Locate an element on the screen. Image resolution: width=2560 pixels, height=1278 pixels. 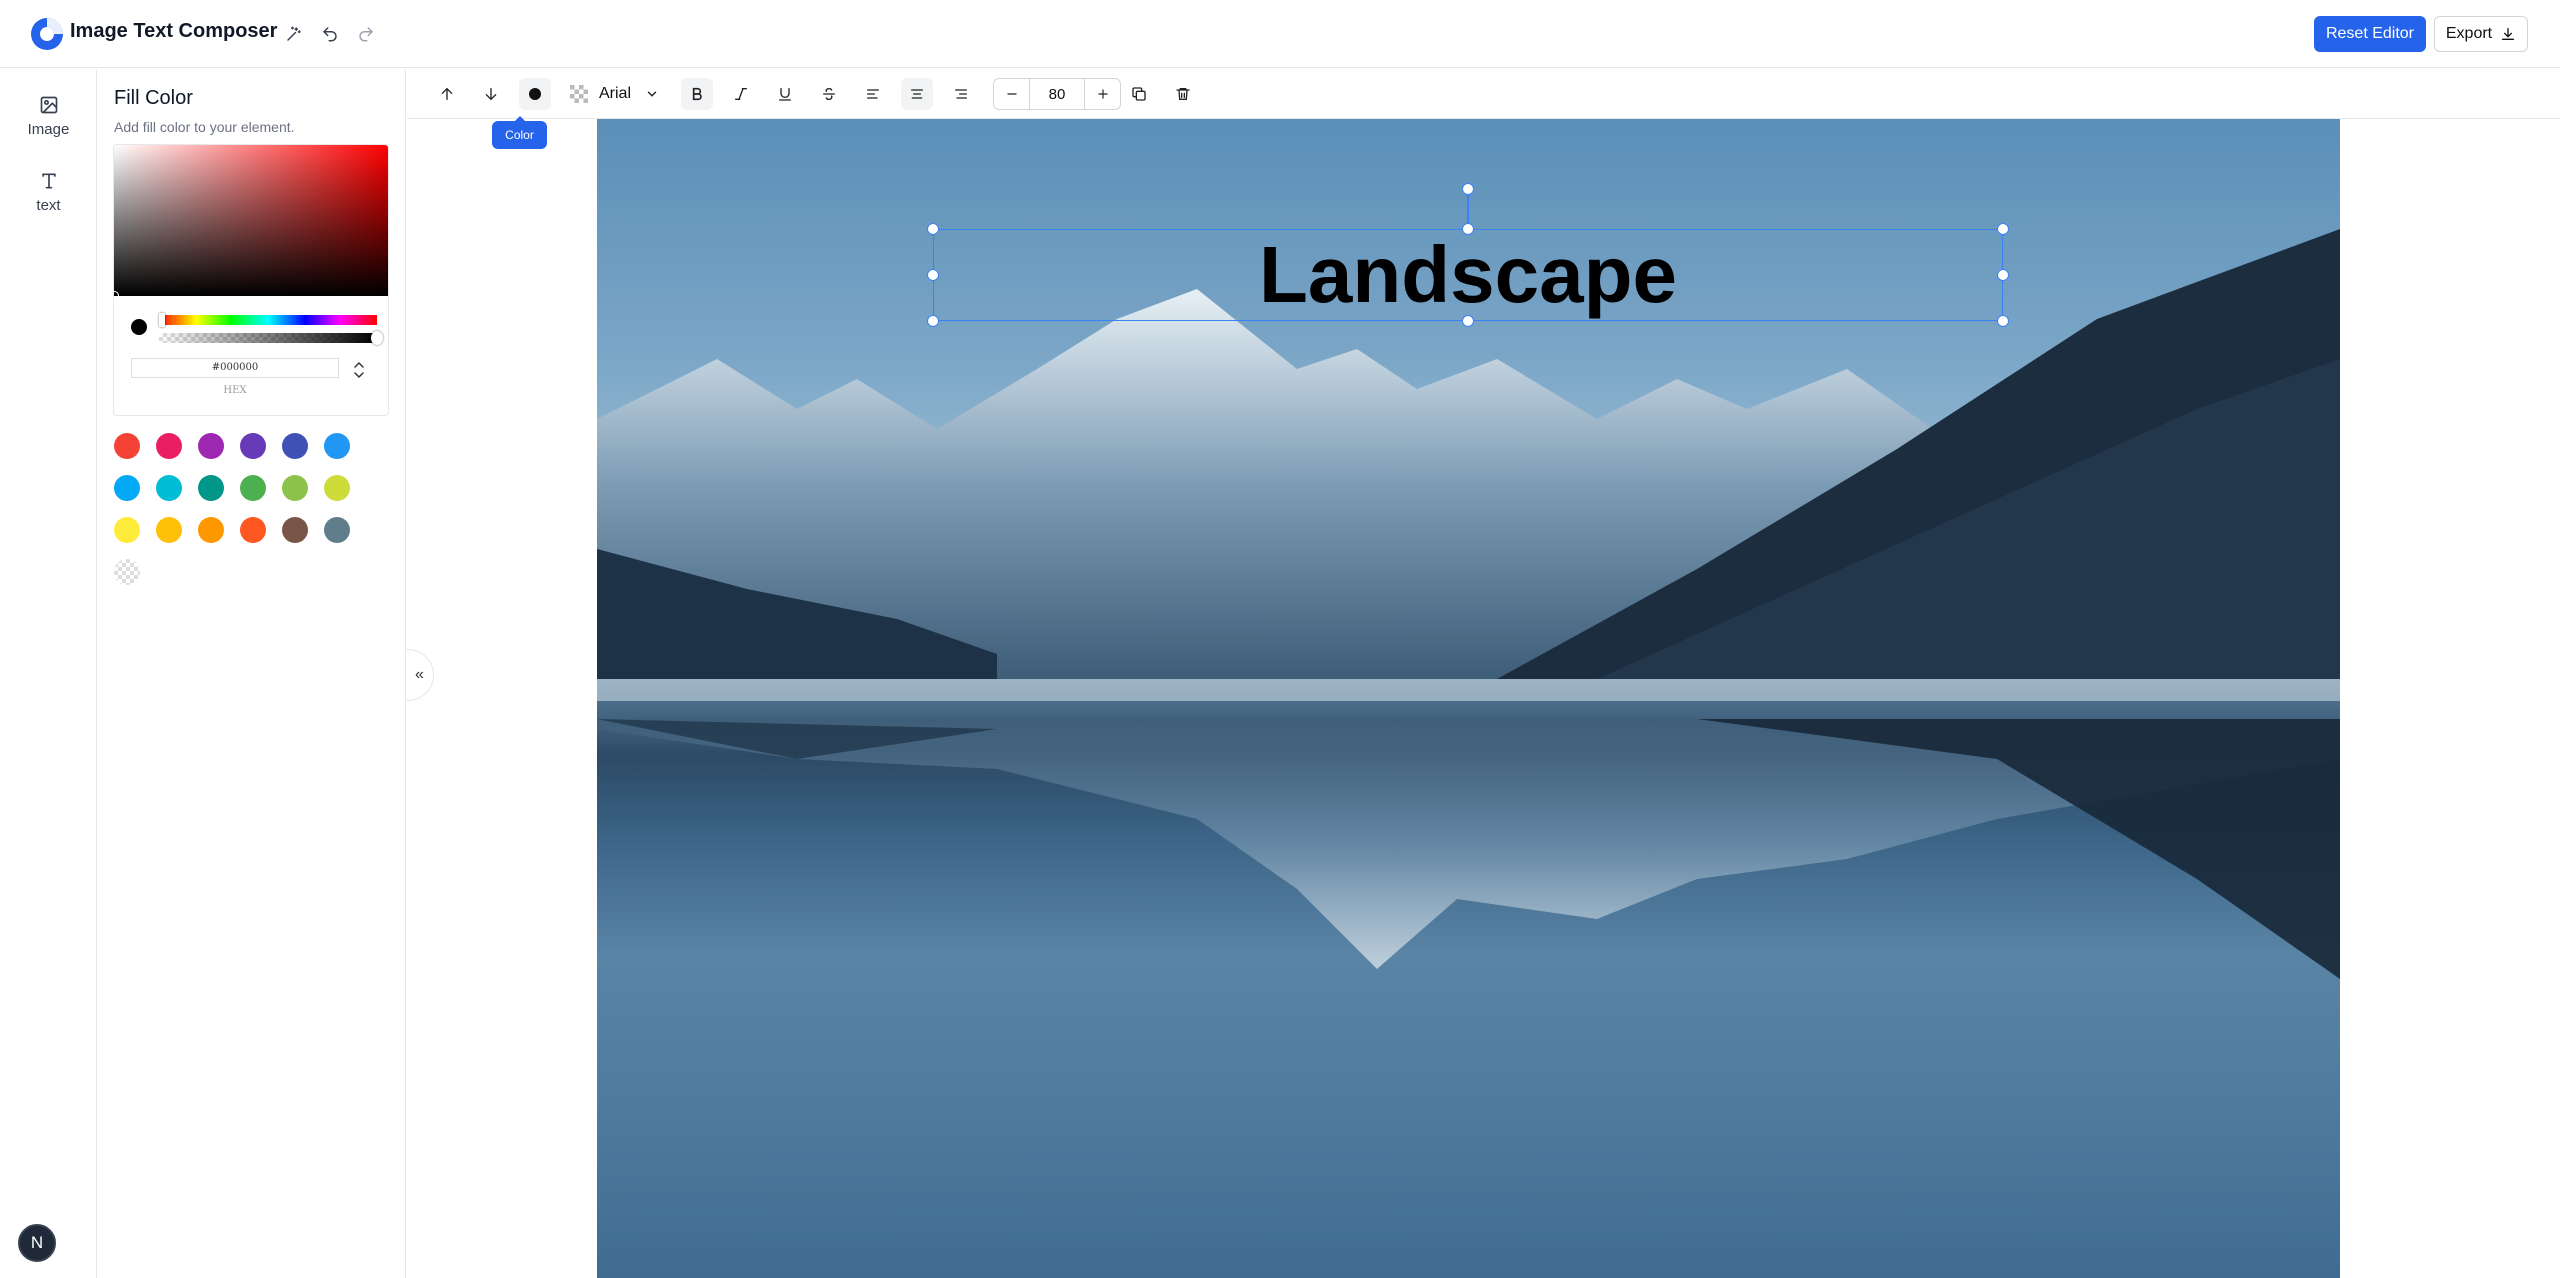
font-size-decrease-button is located at coordinates (1011, 94).